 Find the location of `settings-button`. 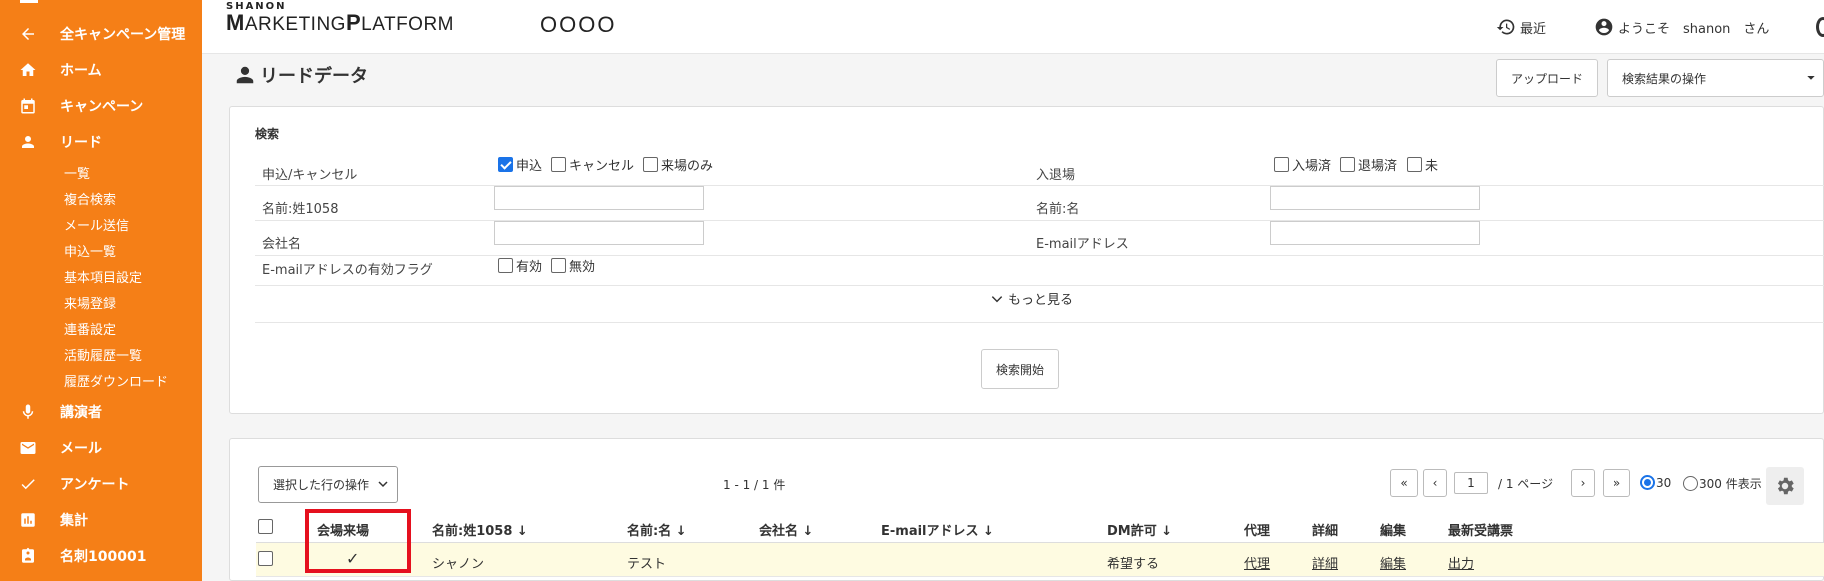

settings-button is located at coordinates (1785, 486).